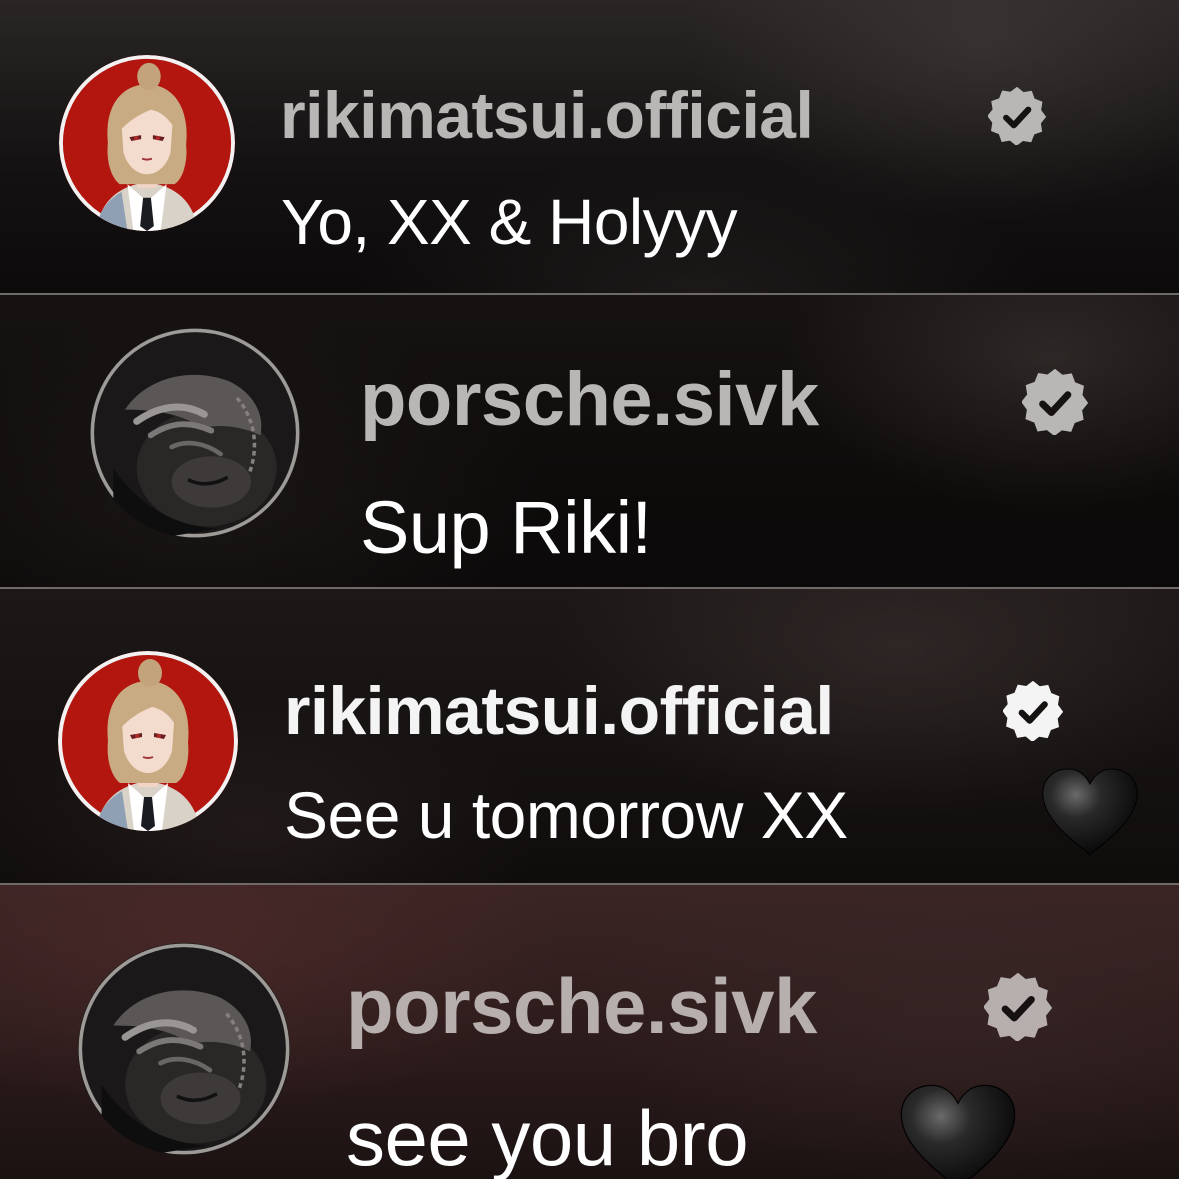 The image size is (1179, 1179). I want to click on comment-text: see you bro, so click(547, 1136).